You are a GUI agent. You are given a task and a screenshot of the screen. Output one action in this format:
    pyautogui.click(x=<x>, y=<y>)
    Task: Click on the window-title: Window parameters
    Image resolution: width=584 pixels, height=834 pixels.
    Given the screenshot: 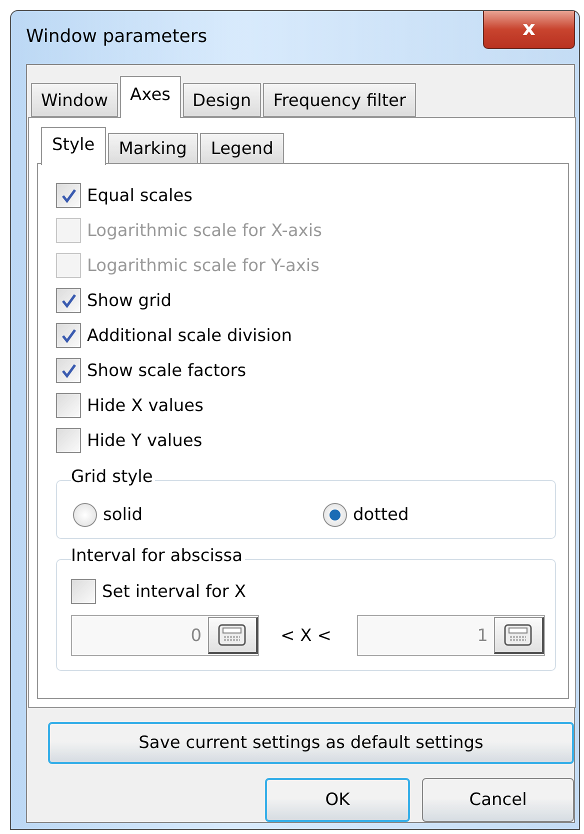 What is the action you would take?
    pyautogui.click(x=117, y=36)
    